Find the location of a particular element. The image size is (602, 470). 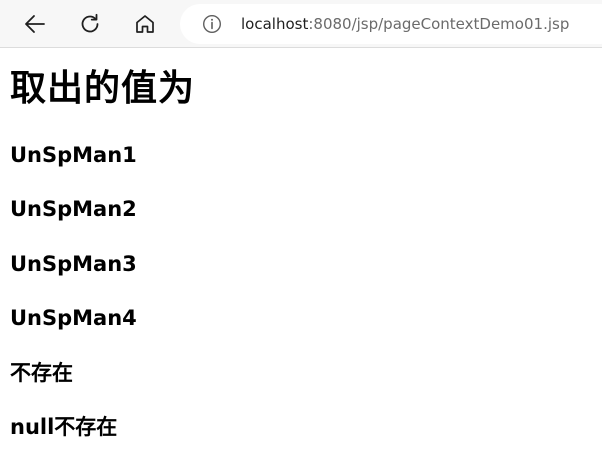

home-icon is located at coordinates (145, 24).